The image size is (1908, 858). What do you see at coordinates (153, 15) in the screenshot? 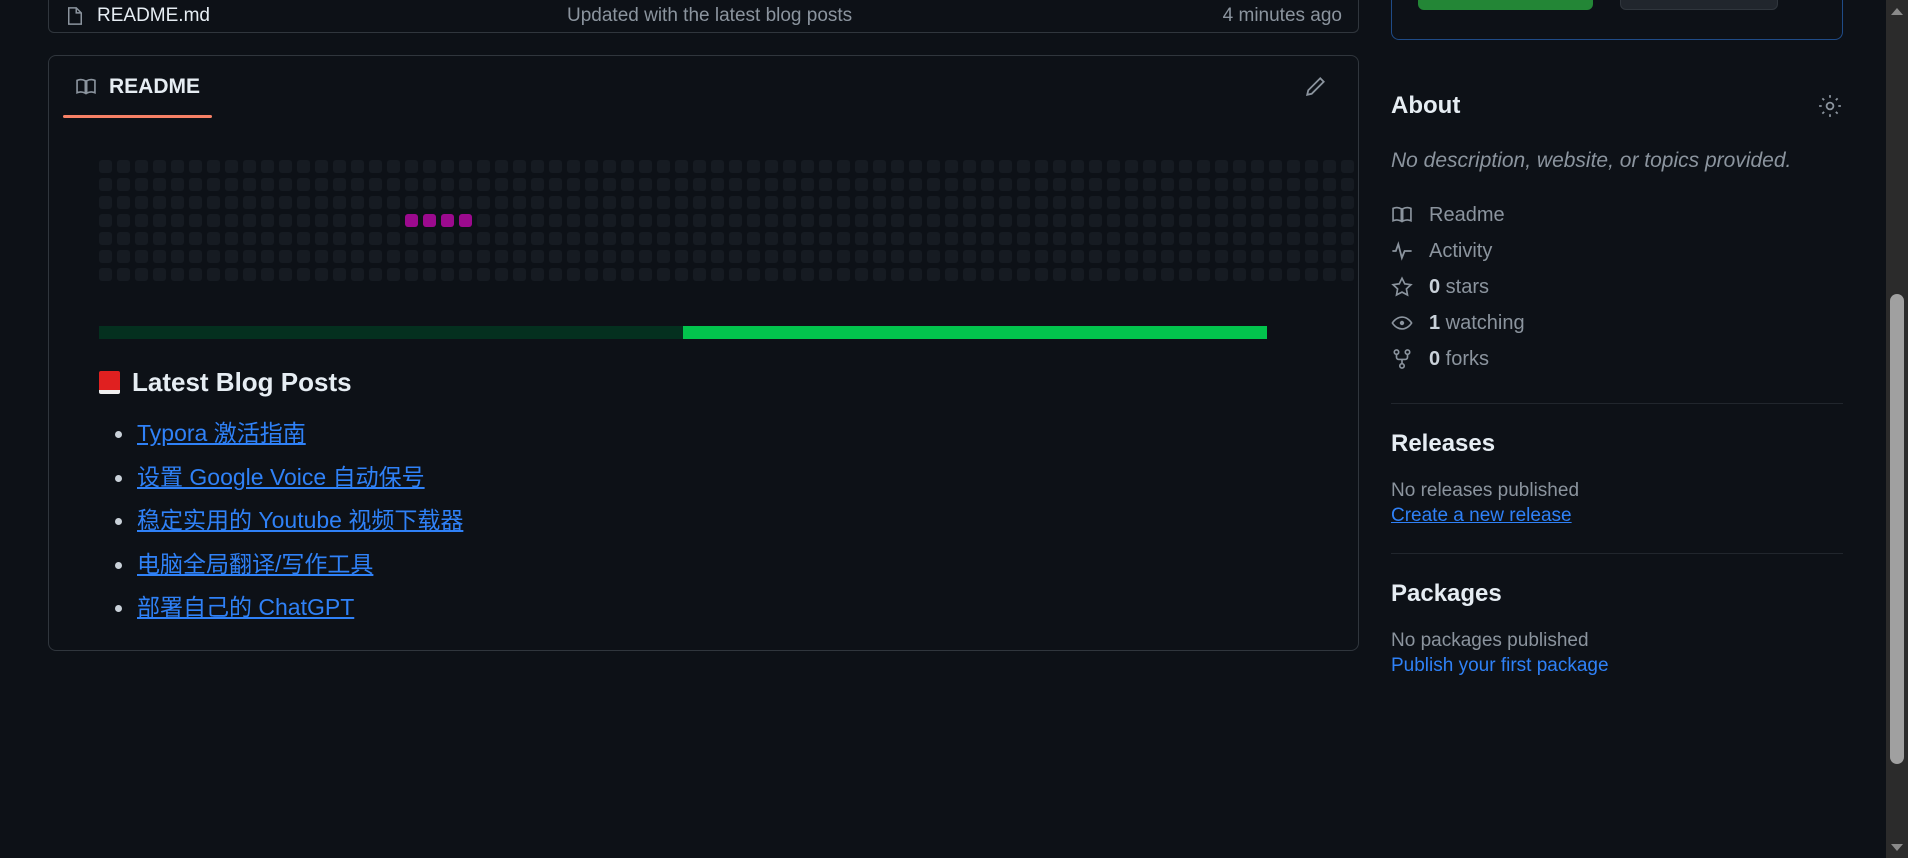
I see `file-name-text: README.md` at bounding box center [153, 15].